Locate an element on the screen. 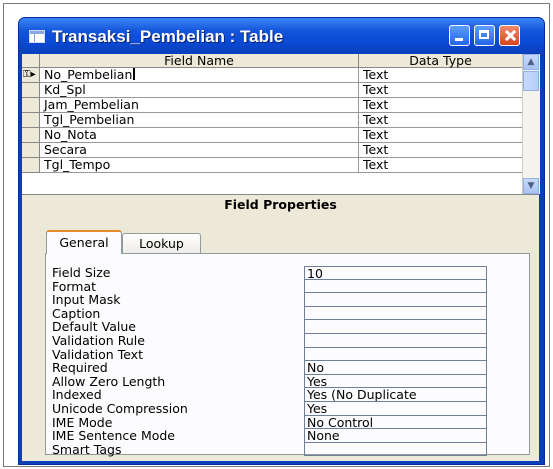  table-row: Tgl_Tempo Text is located at coordinates (272, 165).